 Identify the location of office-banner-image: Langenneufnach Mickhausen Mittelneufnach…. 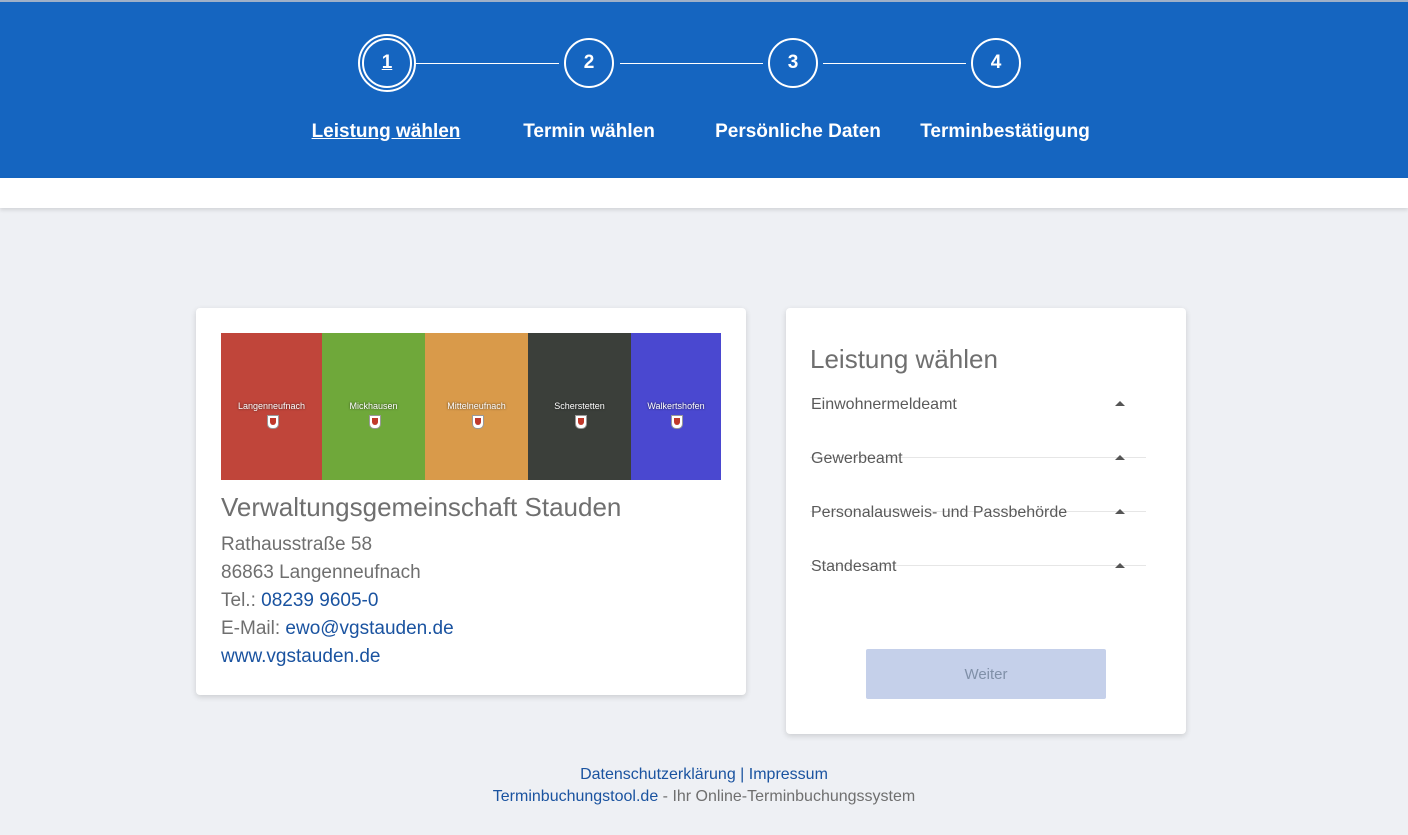
(471, 406).